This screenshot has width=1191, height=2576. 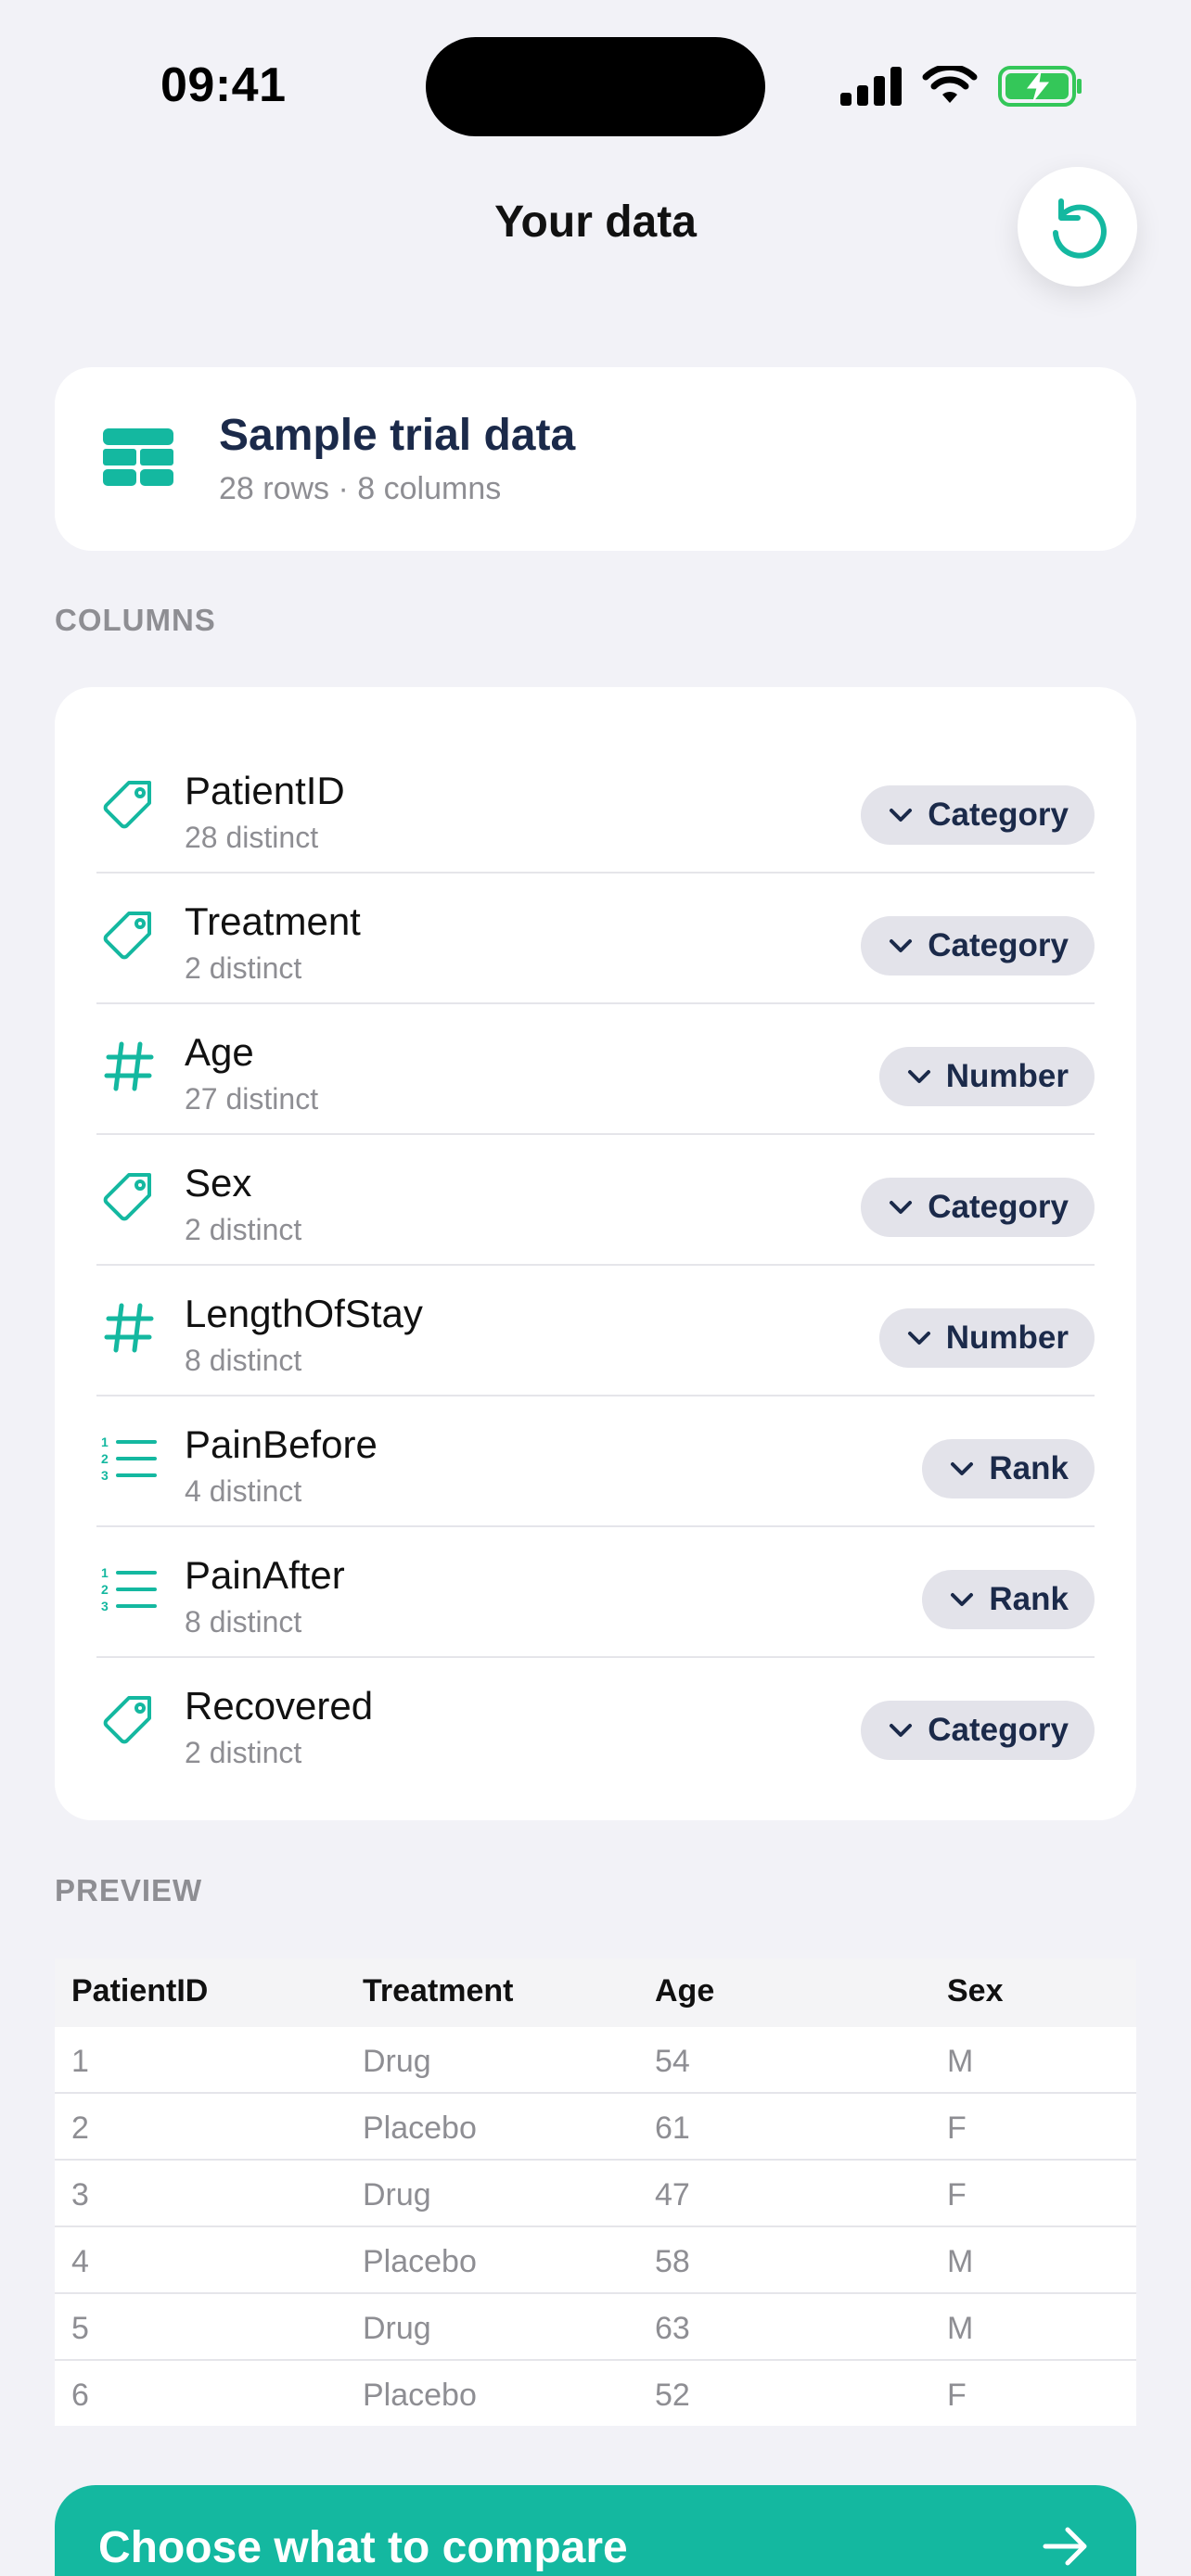 What do you see at coordinates (252, 837) in the screenshot?
I see `column-distinct-count: 28 distinct` at bounding box center [252, 837].